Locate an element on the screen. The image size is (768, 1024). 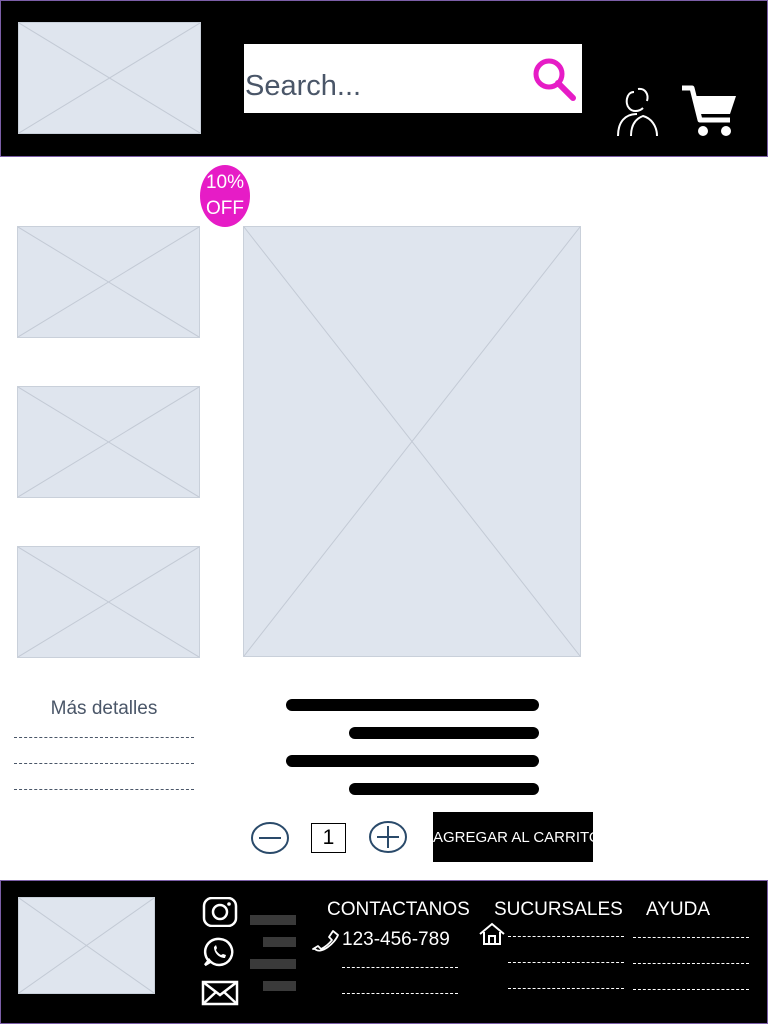
footer: CONTACTANOS 123-456-789 SUCURSALES AYUDA is located at coordinates (384, 952).